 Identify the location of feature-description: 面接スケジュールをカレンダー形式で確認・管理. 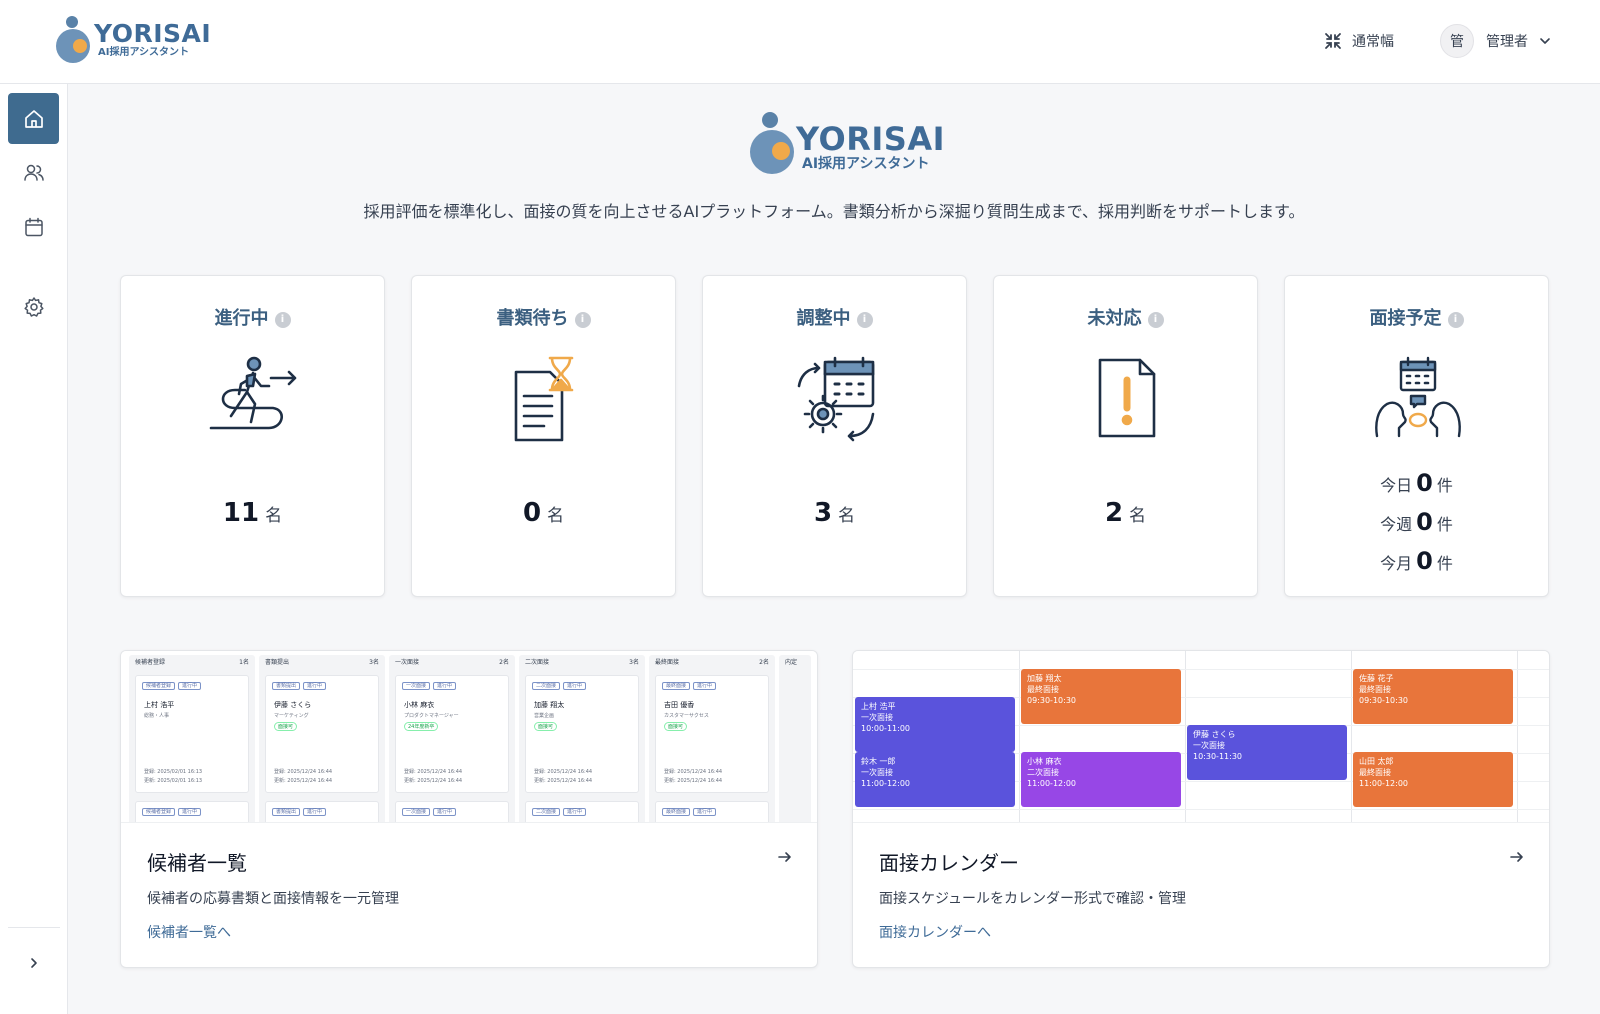
(1033, 899).